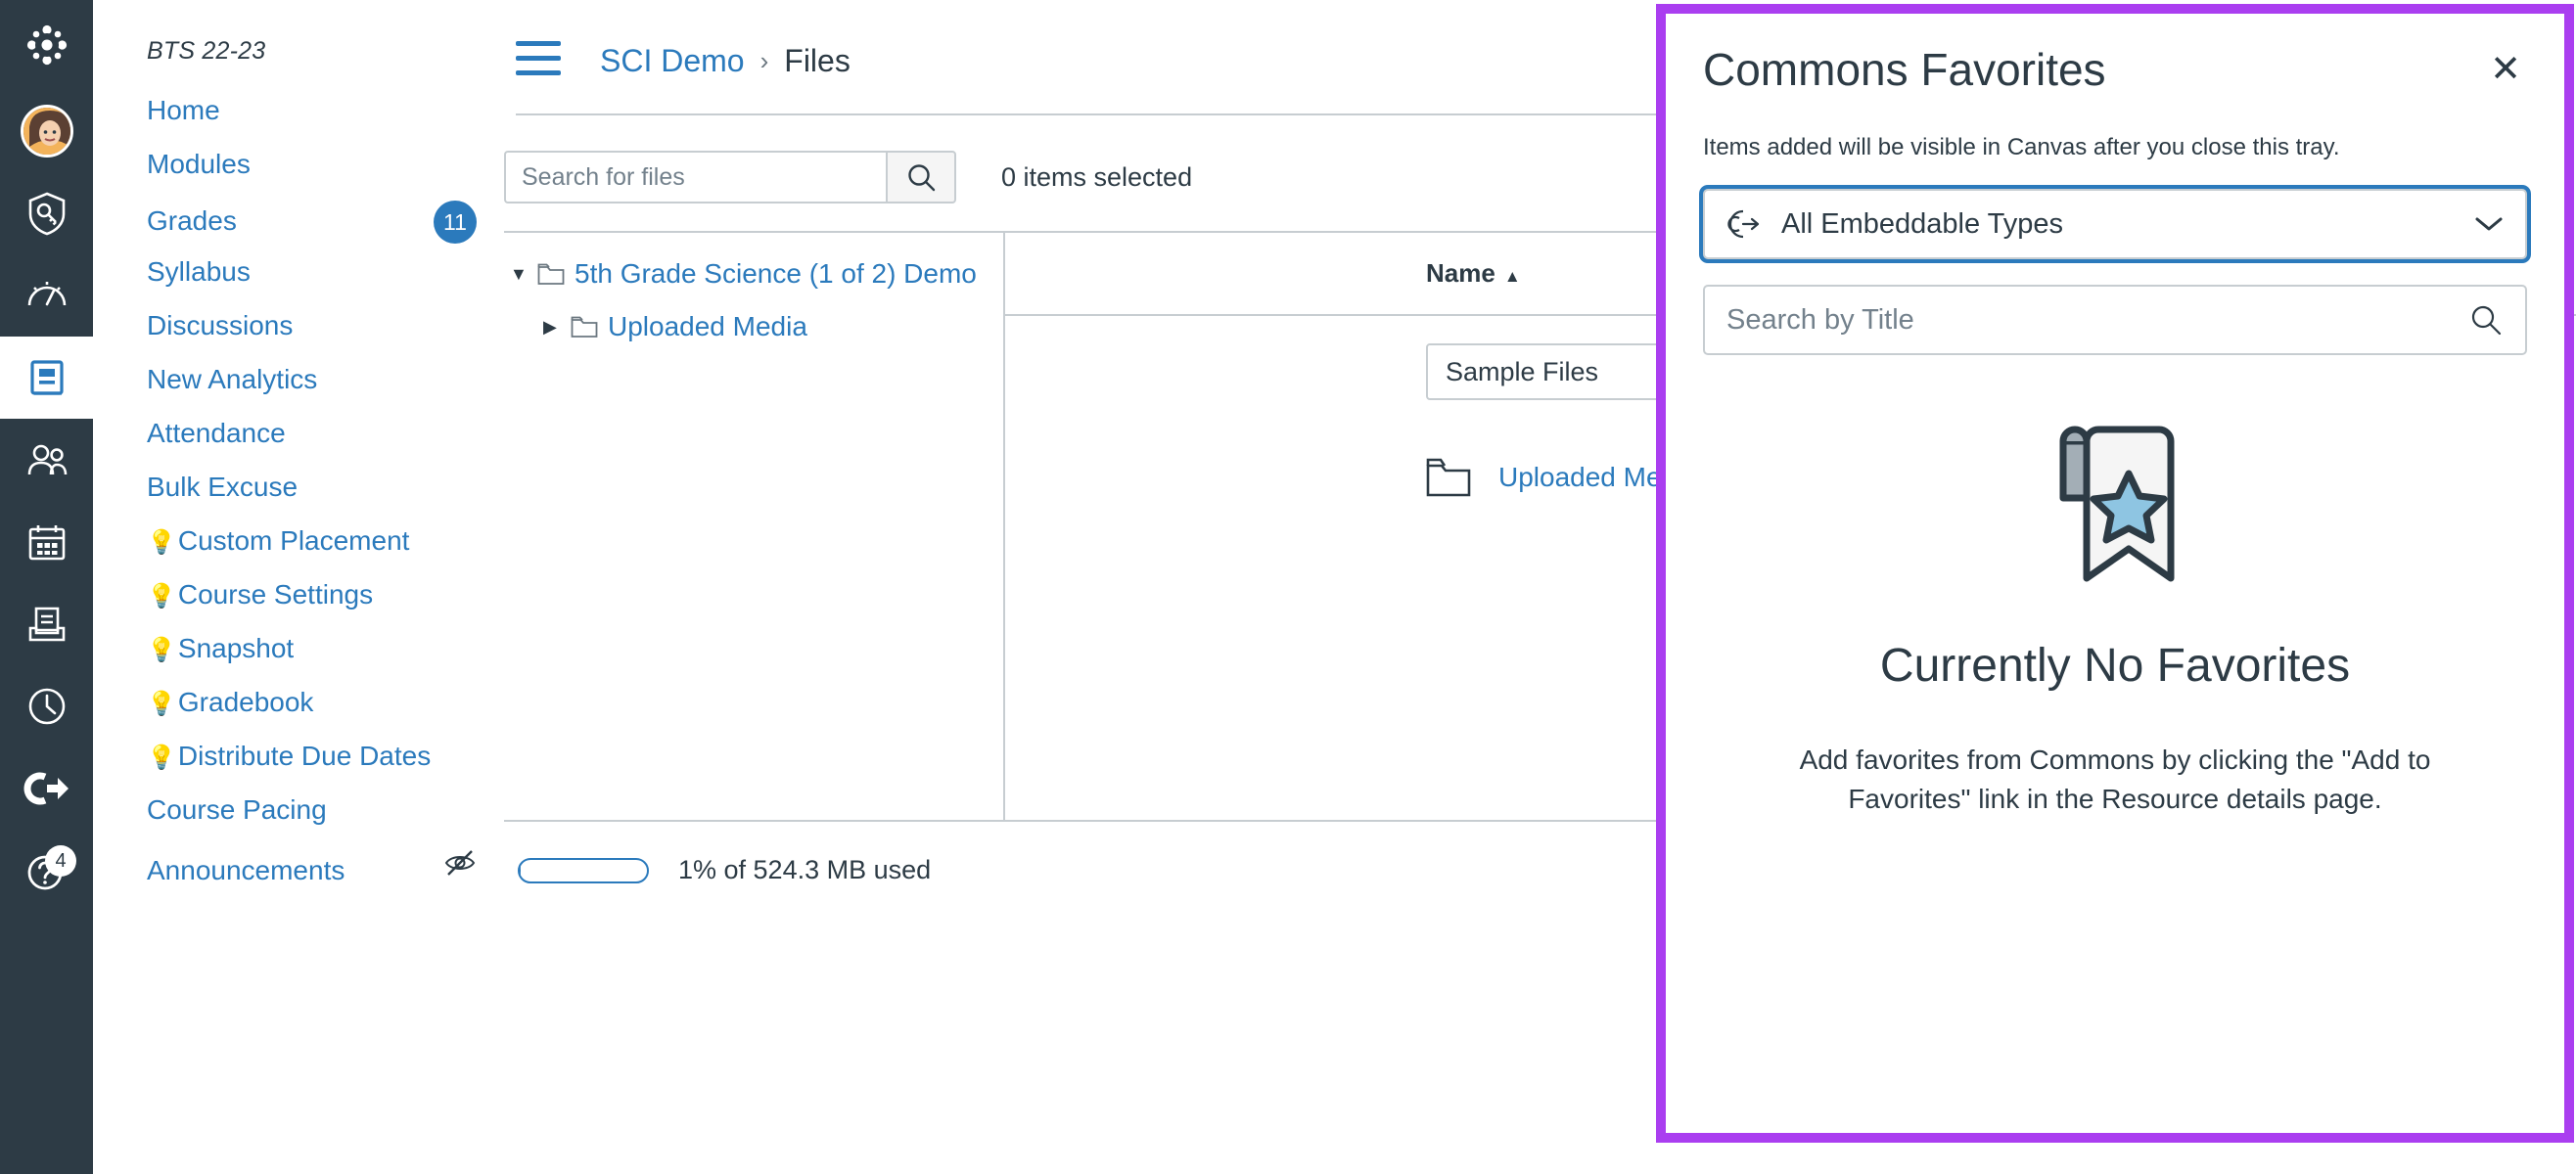  I want to click on logout-icon, so click(47, 788).